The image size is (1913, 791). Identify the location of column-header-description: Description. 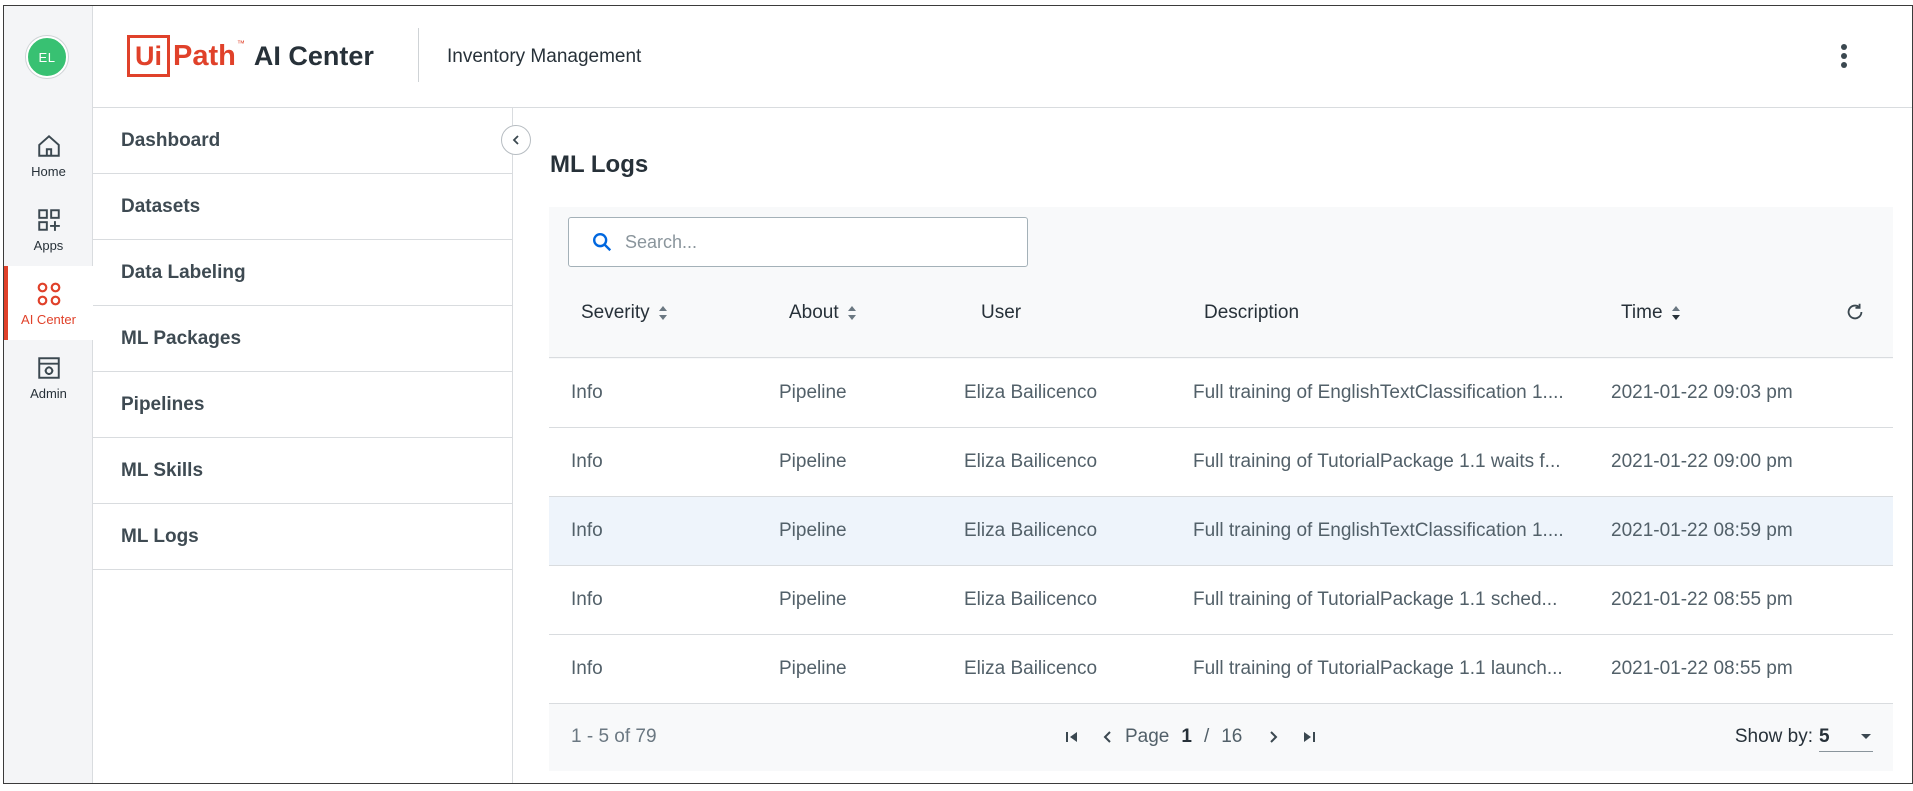
(1251, 312).